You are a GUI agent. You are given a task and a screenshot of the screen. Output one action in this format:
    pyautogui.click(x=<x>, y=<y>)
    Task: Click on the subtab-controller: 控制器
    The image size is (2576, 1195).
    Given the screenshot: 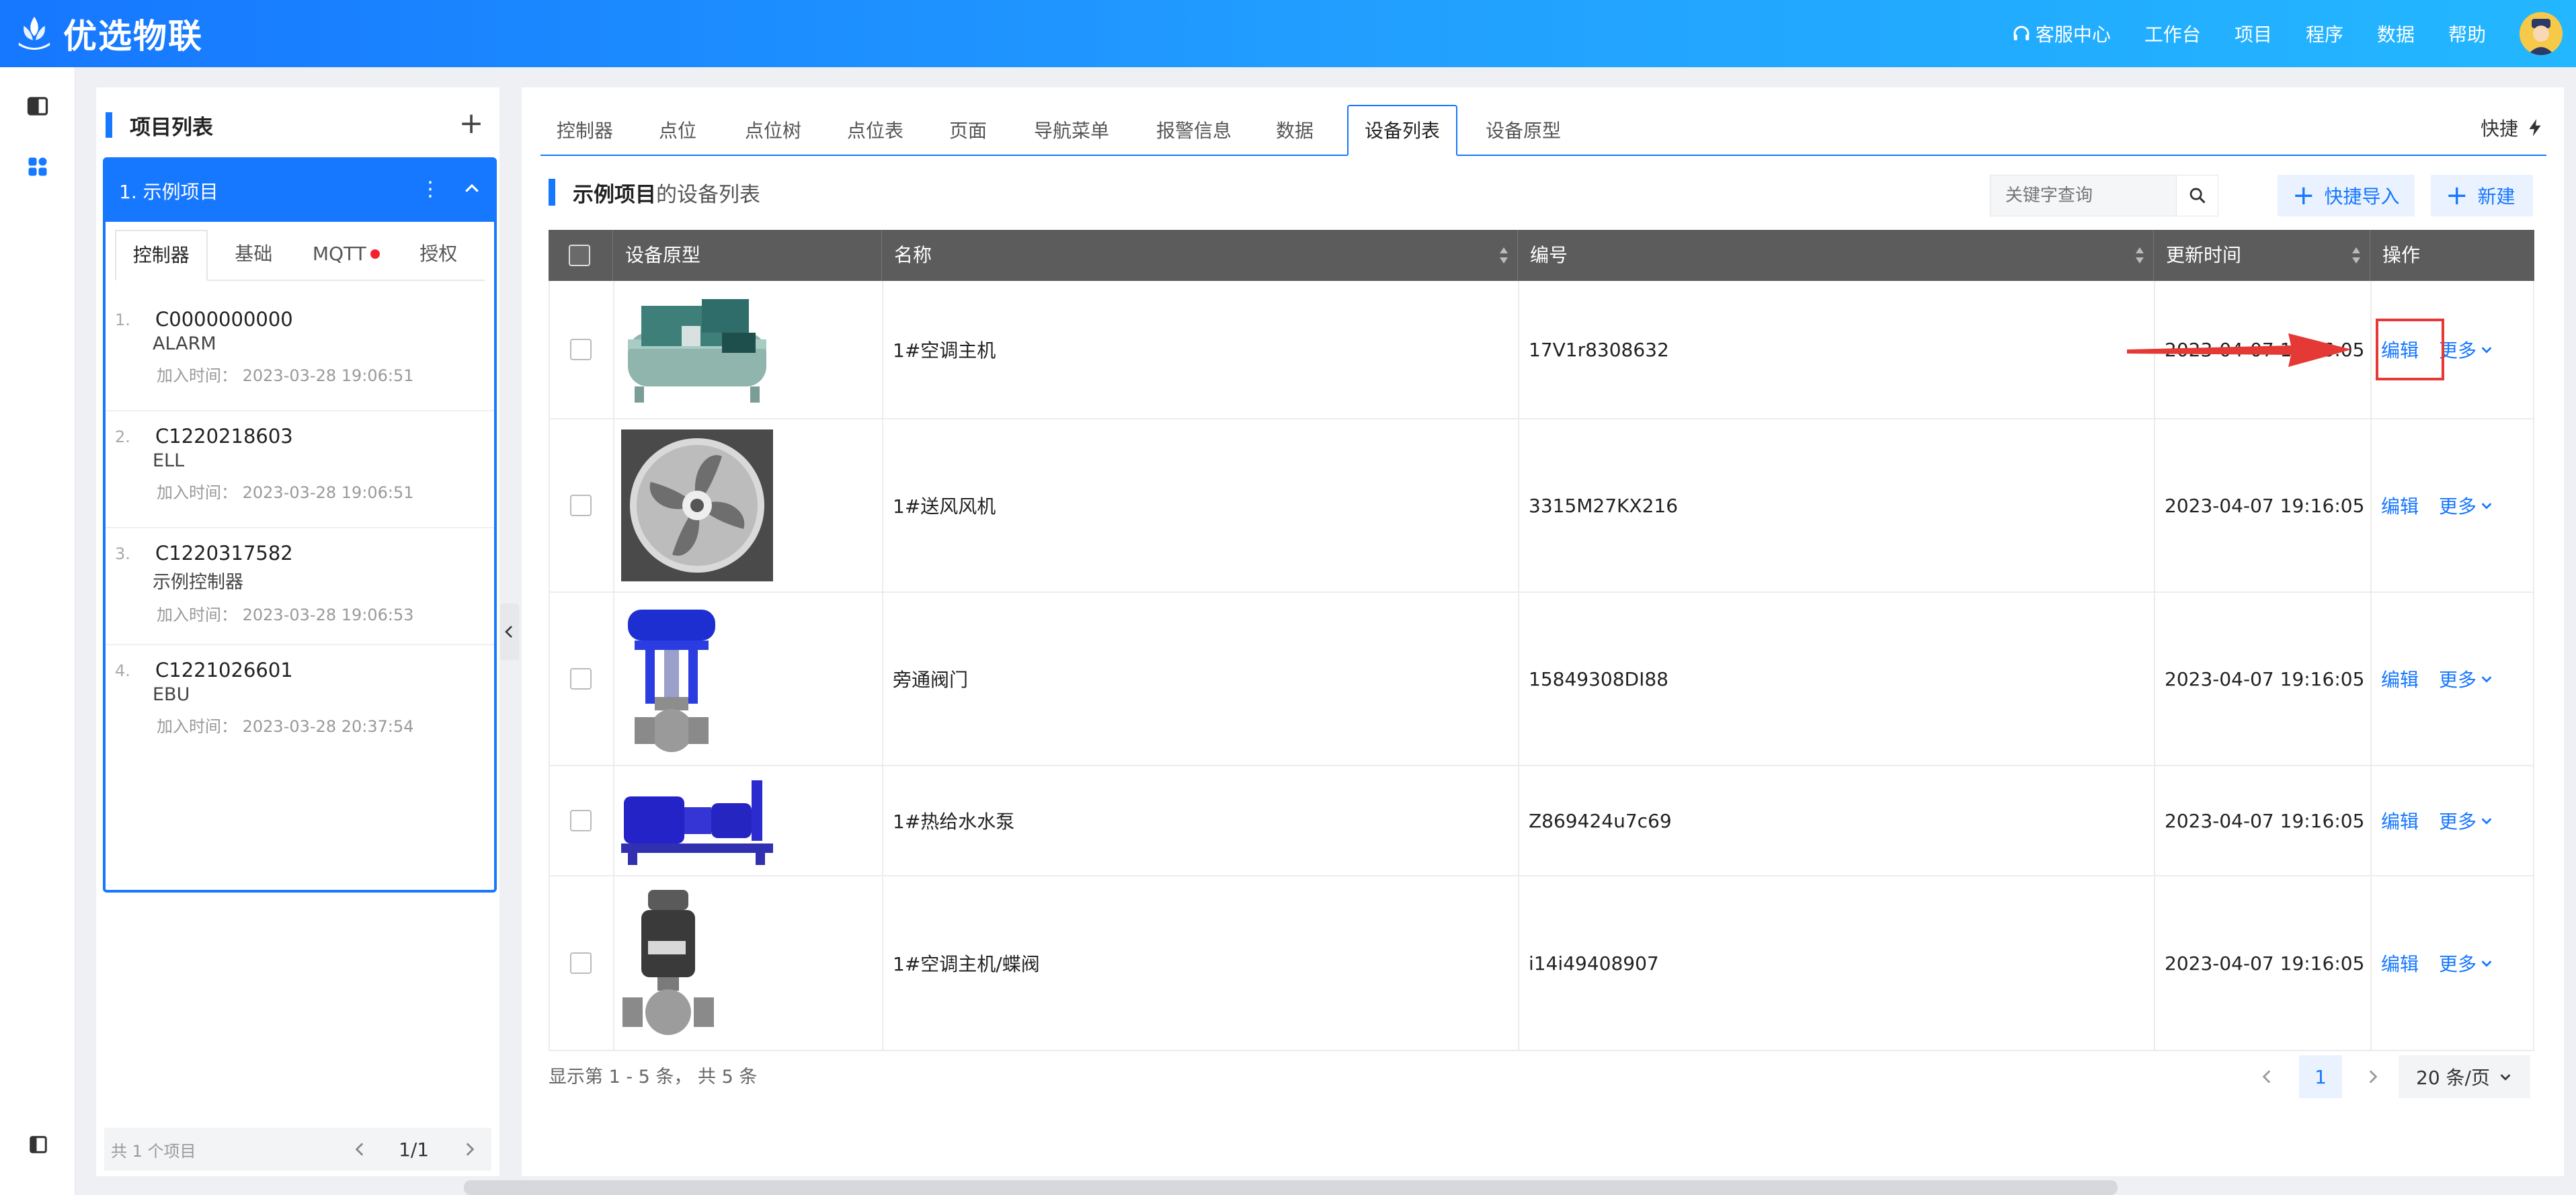 What is the action you would take?
    pyautogui.click(x=161, y=255)
    